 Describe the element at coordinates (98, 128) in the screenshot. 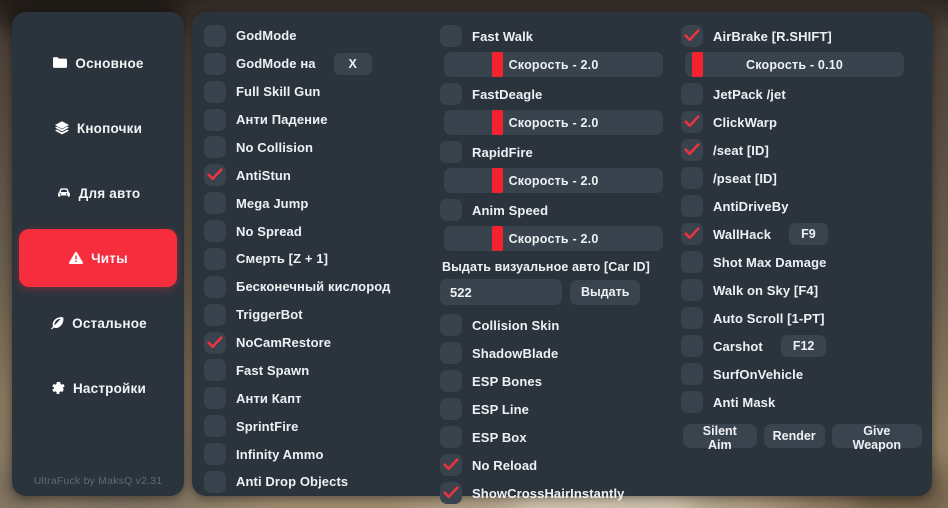

I see `sidebar-item-2: Кнопочки` at that location.